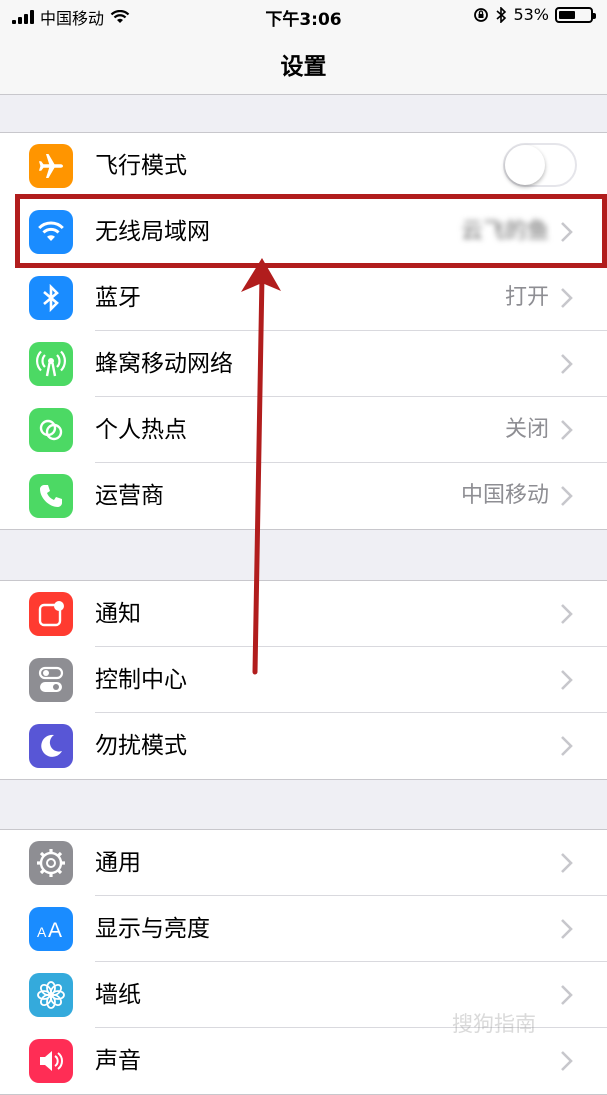 The height and width of the screenshot is (1095, 607). Describe the element at coordinates (504, 495) in the screenshot. I see `settings-row-value: 中国移动` at that location.